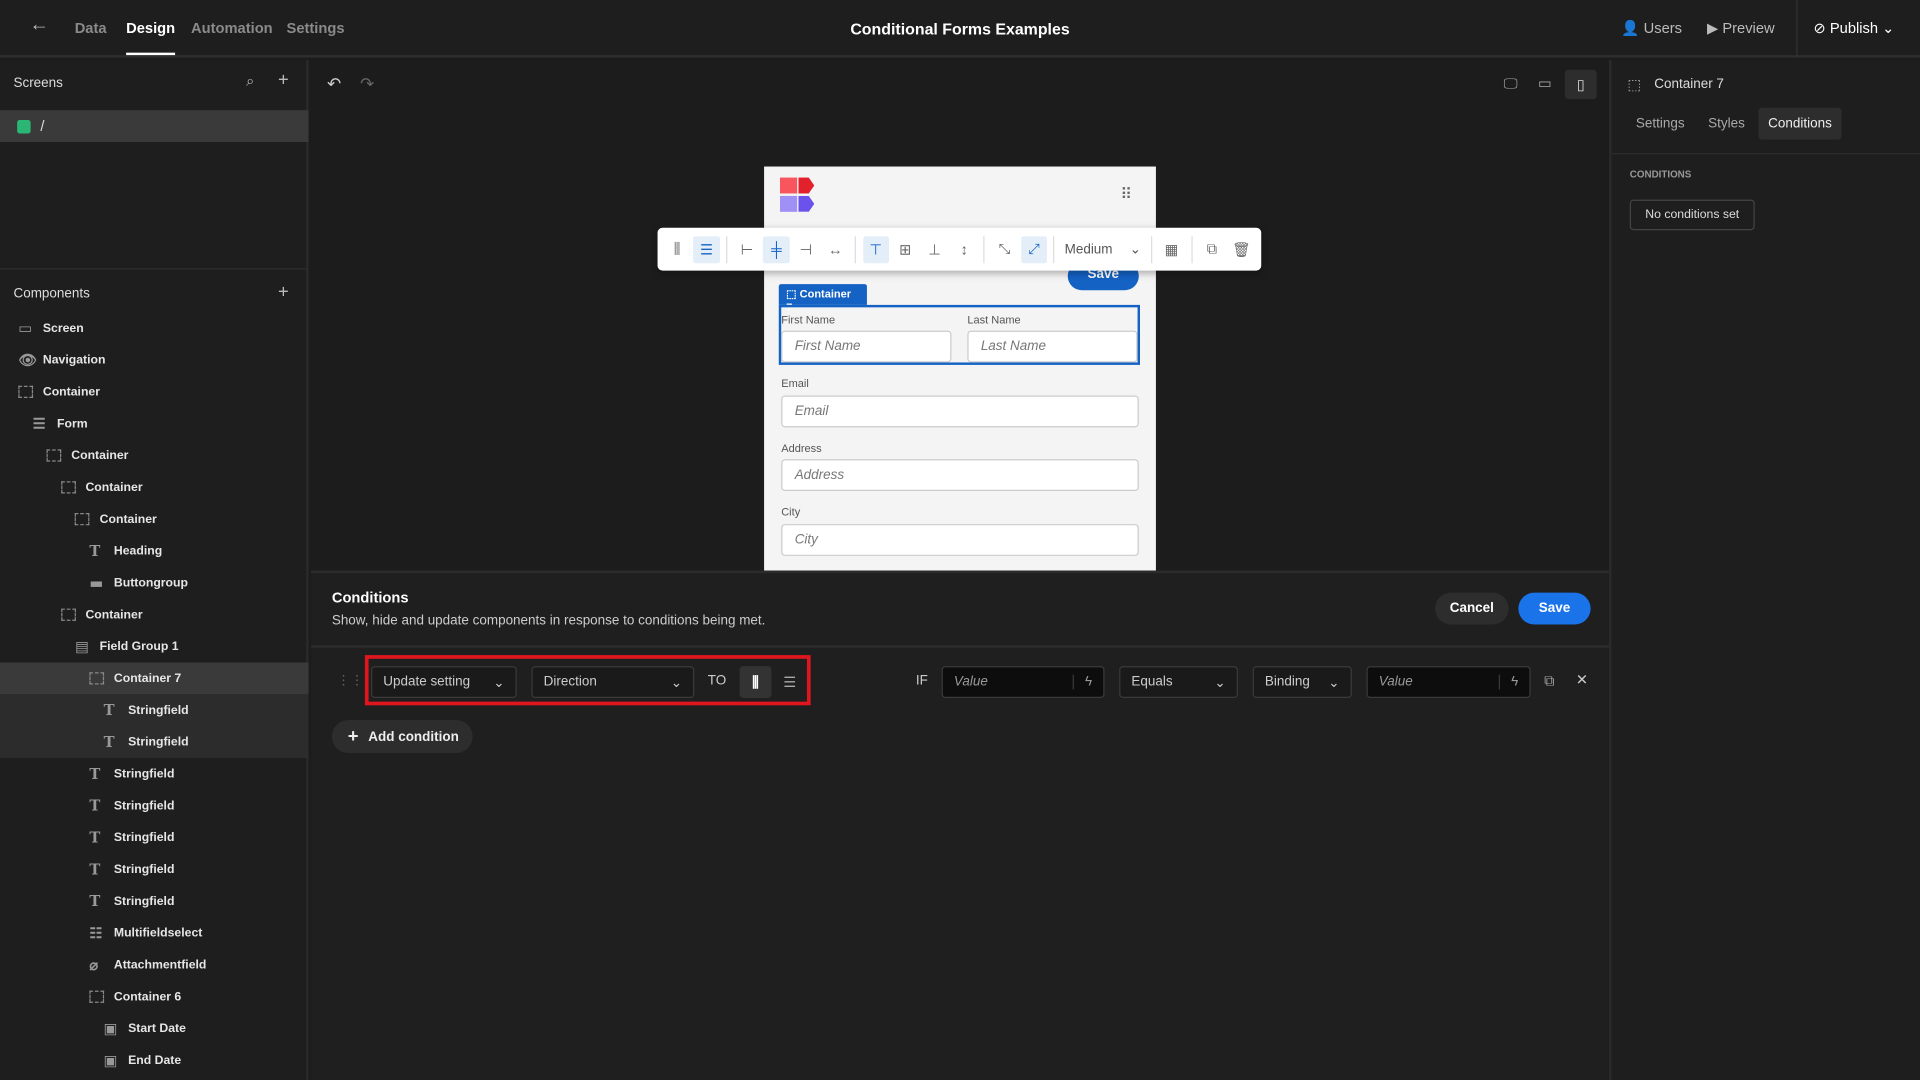 The image size is (1920, 1080). Describe the element at coordinates (960, 411) in the screenshot. I see `email-input: Email` at that location.